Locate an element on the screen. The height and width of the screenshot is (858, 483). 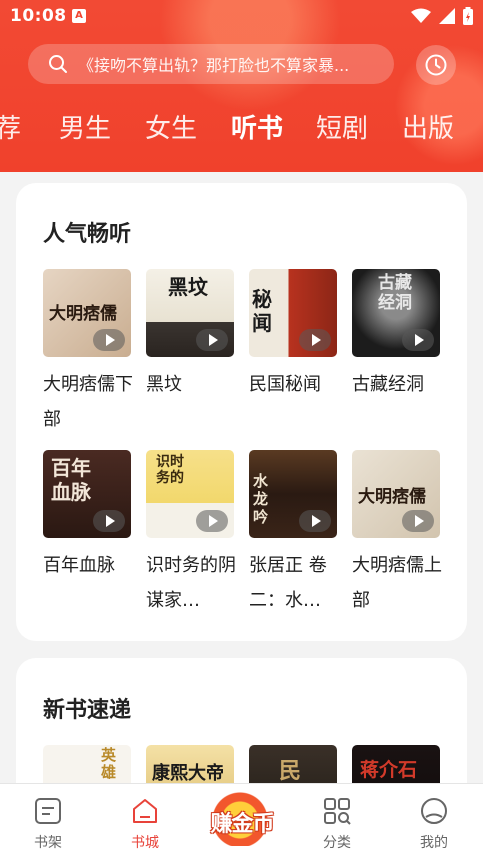
section-title: 新书速递 is located at coordinates (87, 710).